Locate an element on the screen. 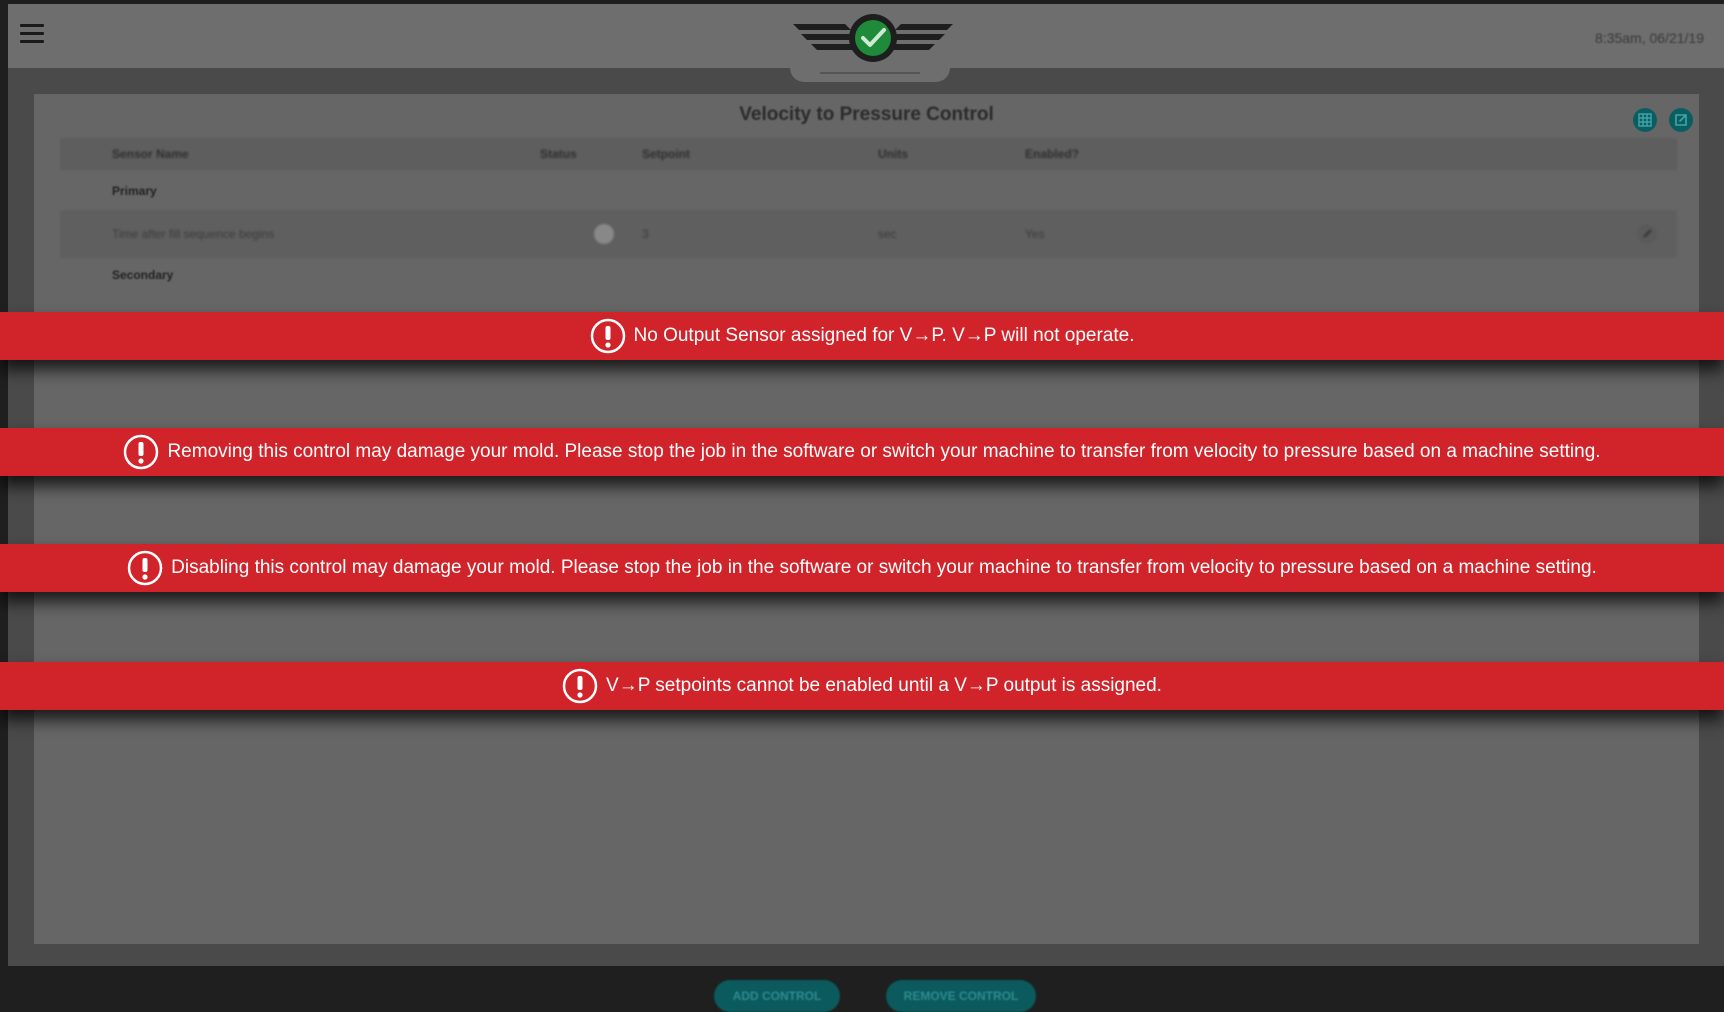 The width and height of the screenshot is (1724, 1012). sensor-name-cell: Time after fill sequence begins is located at coordinates (193, 234).